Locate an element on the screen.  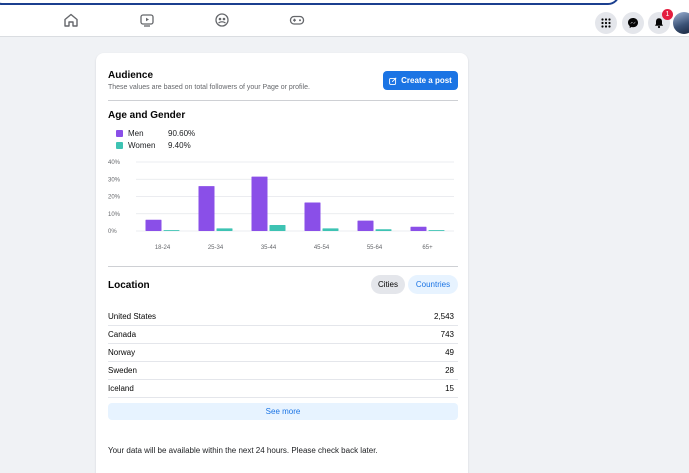
browser-address-bar is located at coordinates (310, 2).